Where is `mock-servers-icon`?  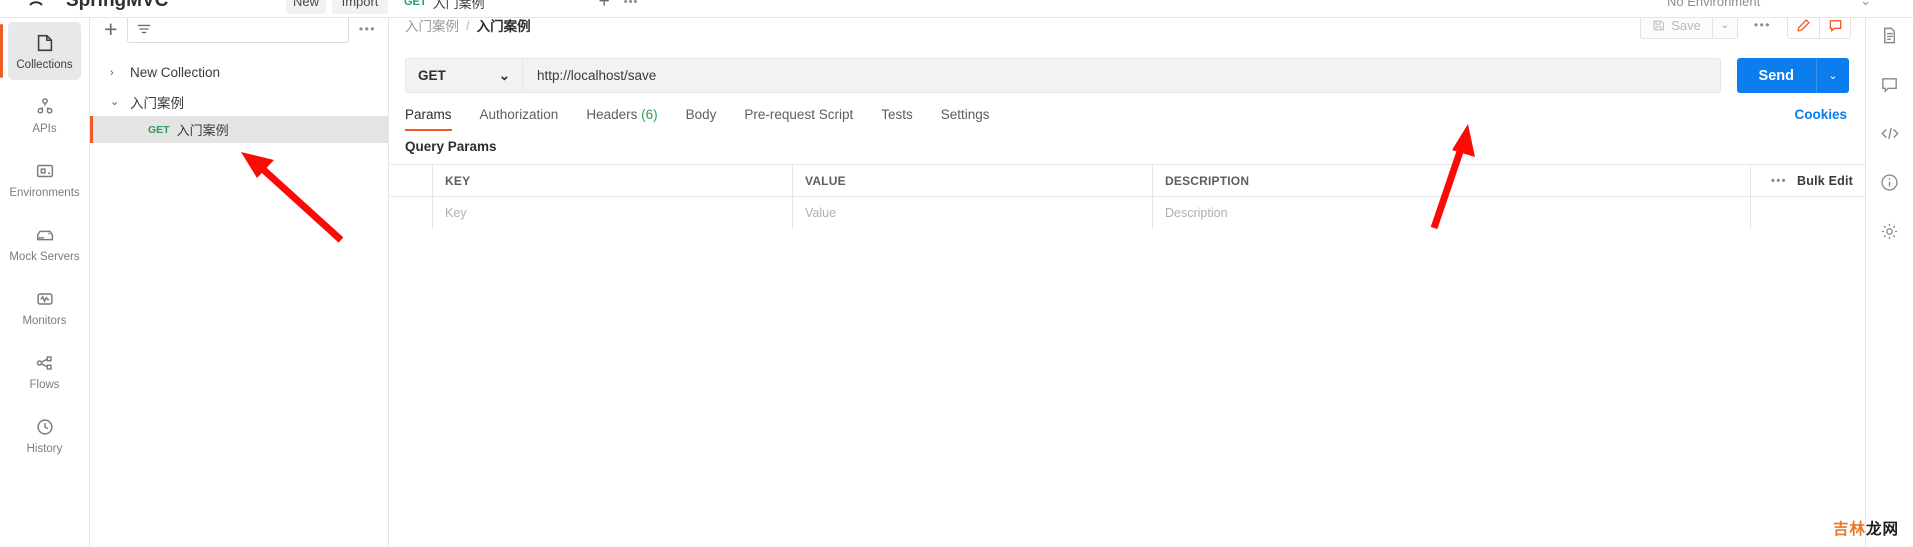 mock-servers-icon is located at coordinates (44, 235).